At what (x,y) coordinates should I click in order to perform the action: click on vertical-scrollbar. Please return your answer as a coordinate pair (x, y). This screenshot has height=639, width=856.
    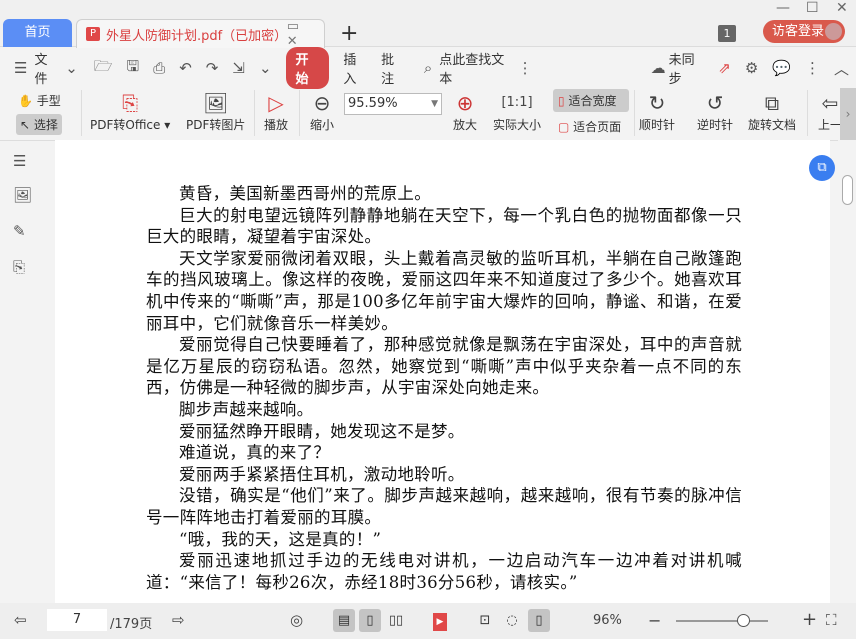
    Looking at the image, I should click on (847, 371).